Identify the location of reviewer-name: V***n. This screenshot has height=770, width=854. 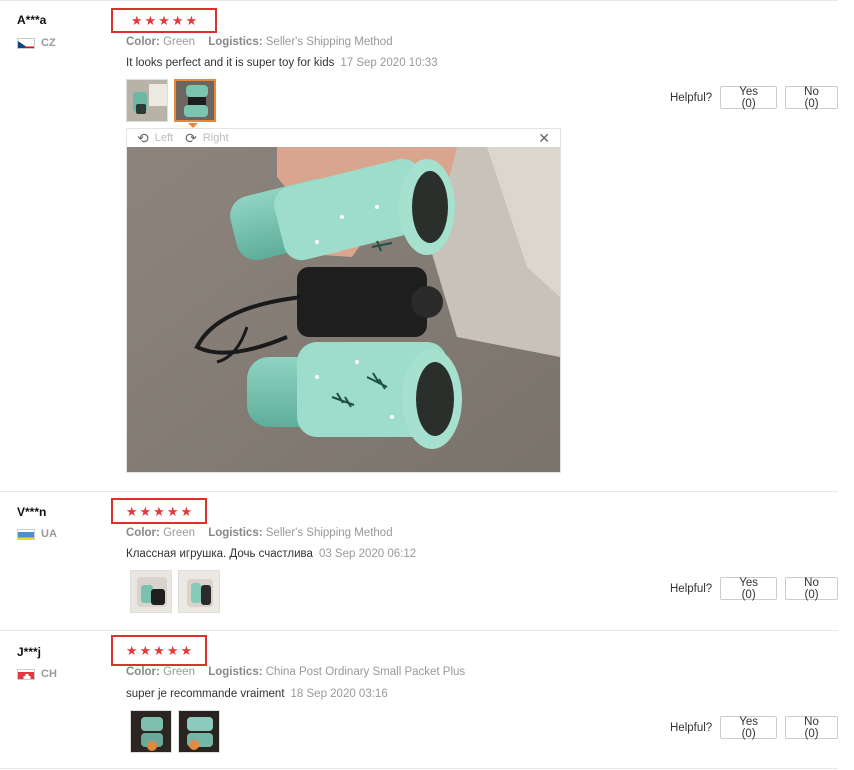
(32, 512).